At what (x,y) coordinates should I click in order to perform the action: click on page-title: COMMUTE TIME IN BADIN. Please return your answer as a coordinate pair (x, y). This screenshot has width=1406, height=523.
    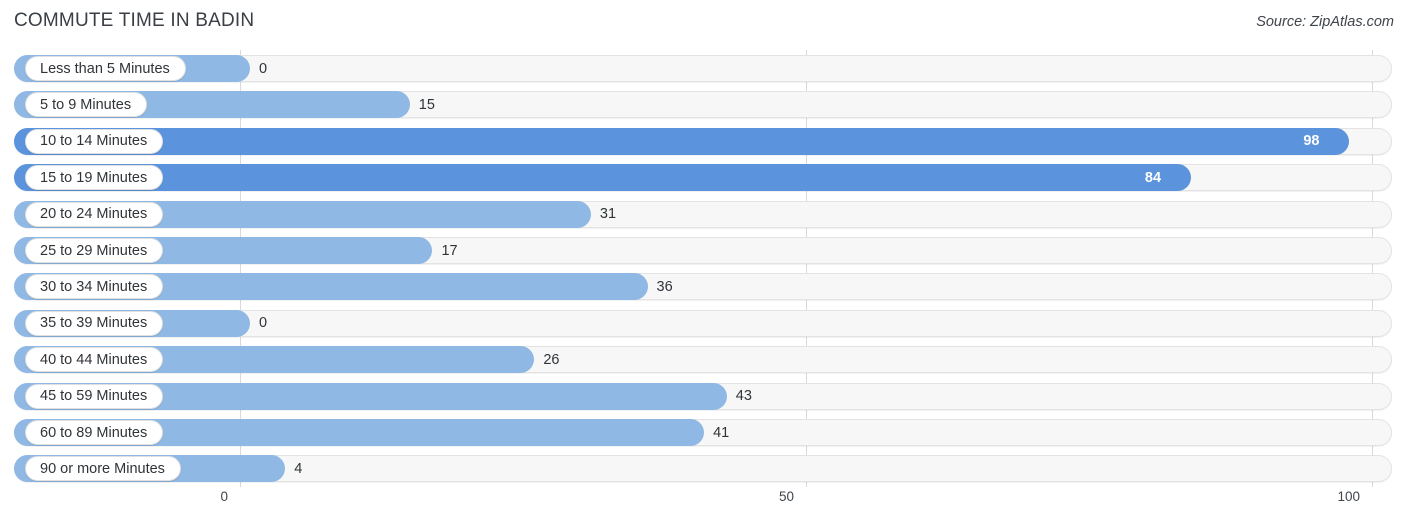
    Looking at the image, I should click on (134, 20).